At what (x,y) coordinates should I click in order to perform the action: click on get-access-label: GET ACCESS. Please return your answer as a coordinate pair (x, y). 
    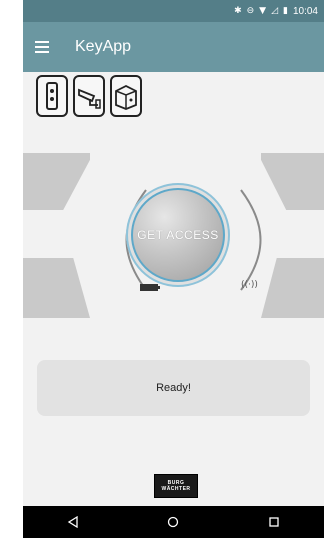
    Looking at the image, I should click on (178, 235).